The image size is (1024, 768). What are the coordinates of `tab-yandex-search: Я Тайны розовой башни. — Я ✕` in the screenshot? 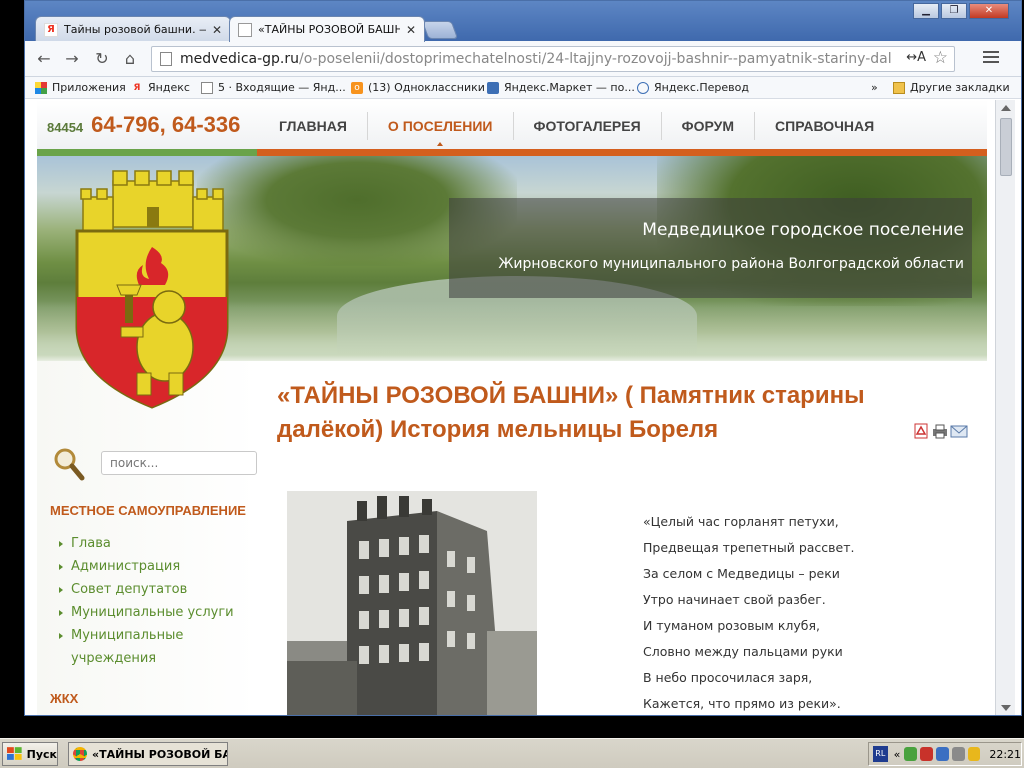 It's located at (133, 29).